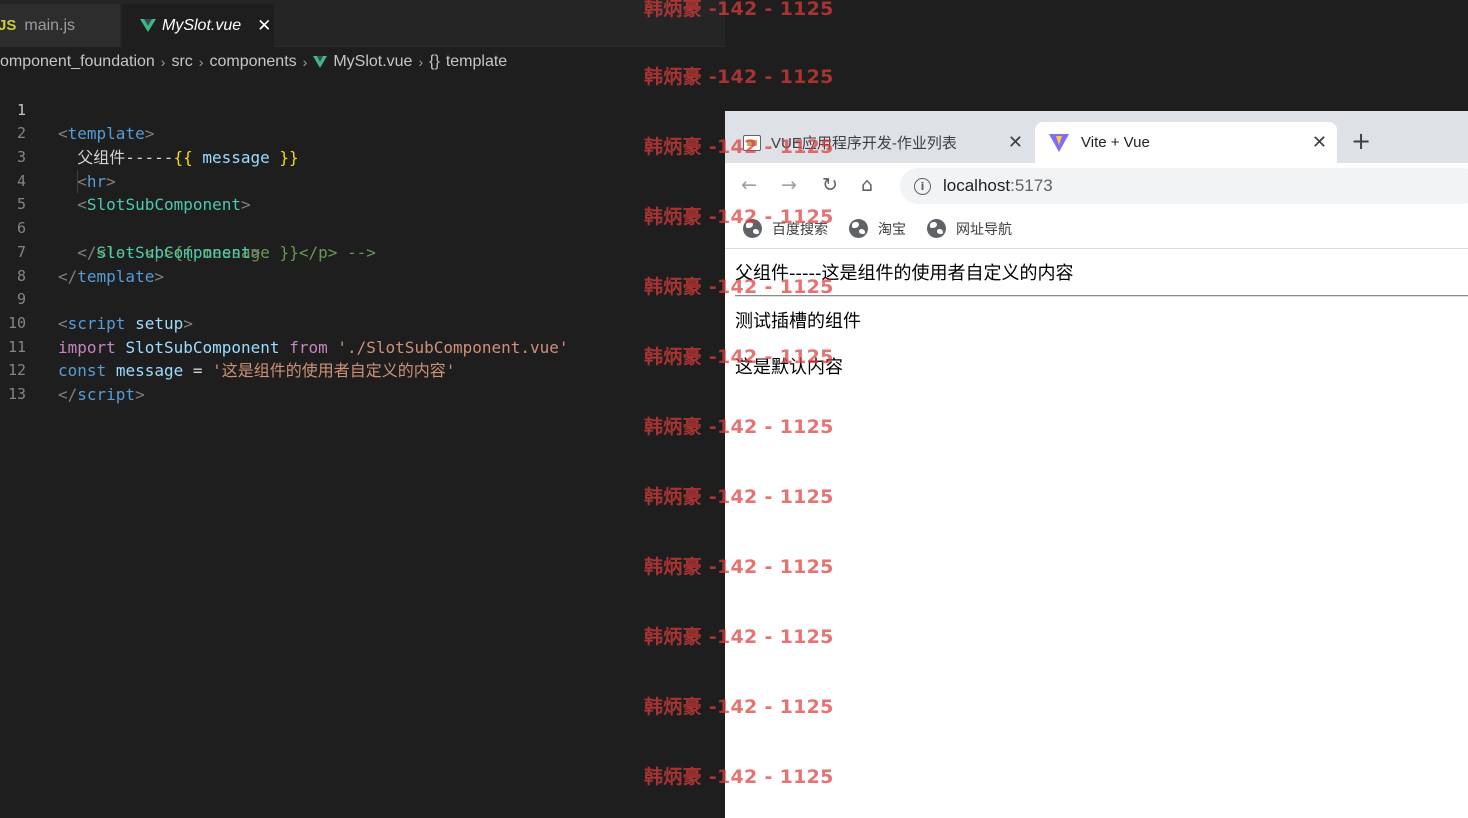 The image size is (1468, 818). I want to click on code-token: >, so click(140, 394).